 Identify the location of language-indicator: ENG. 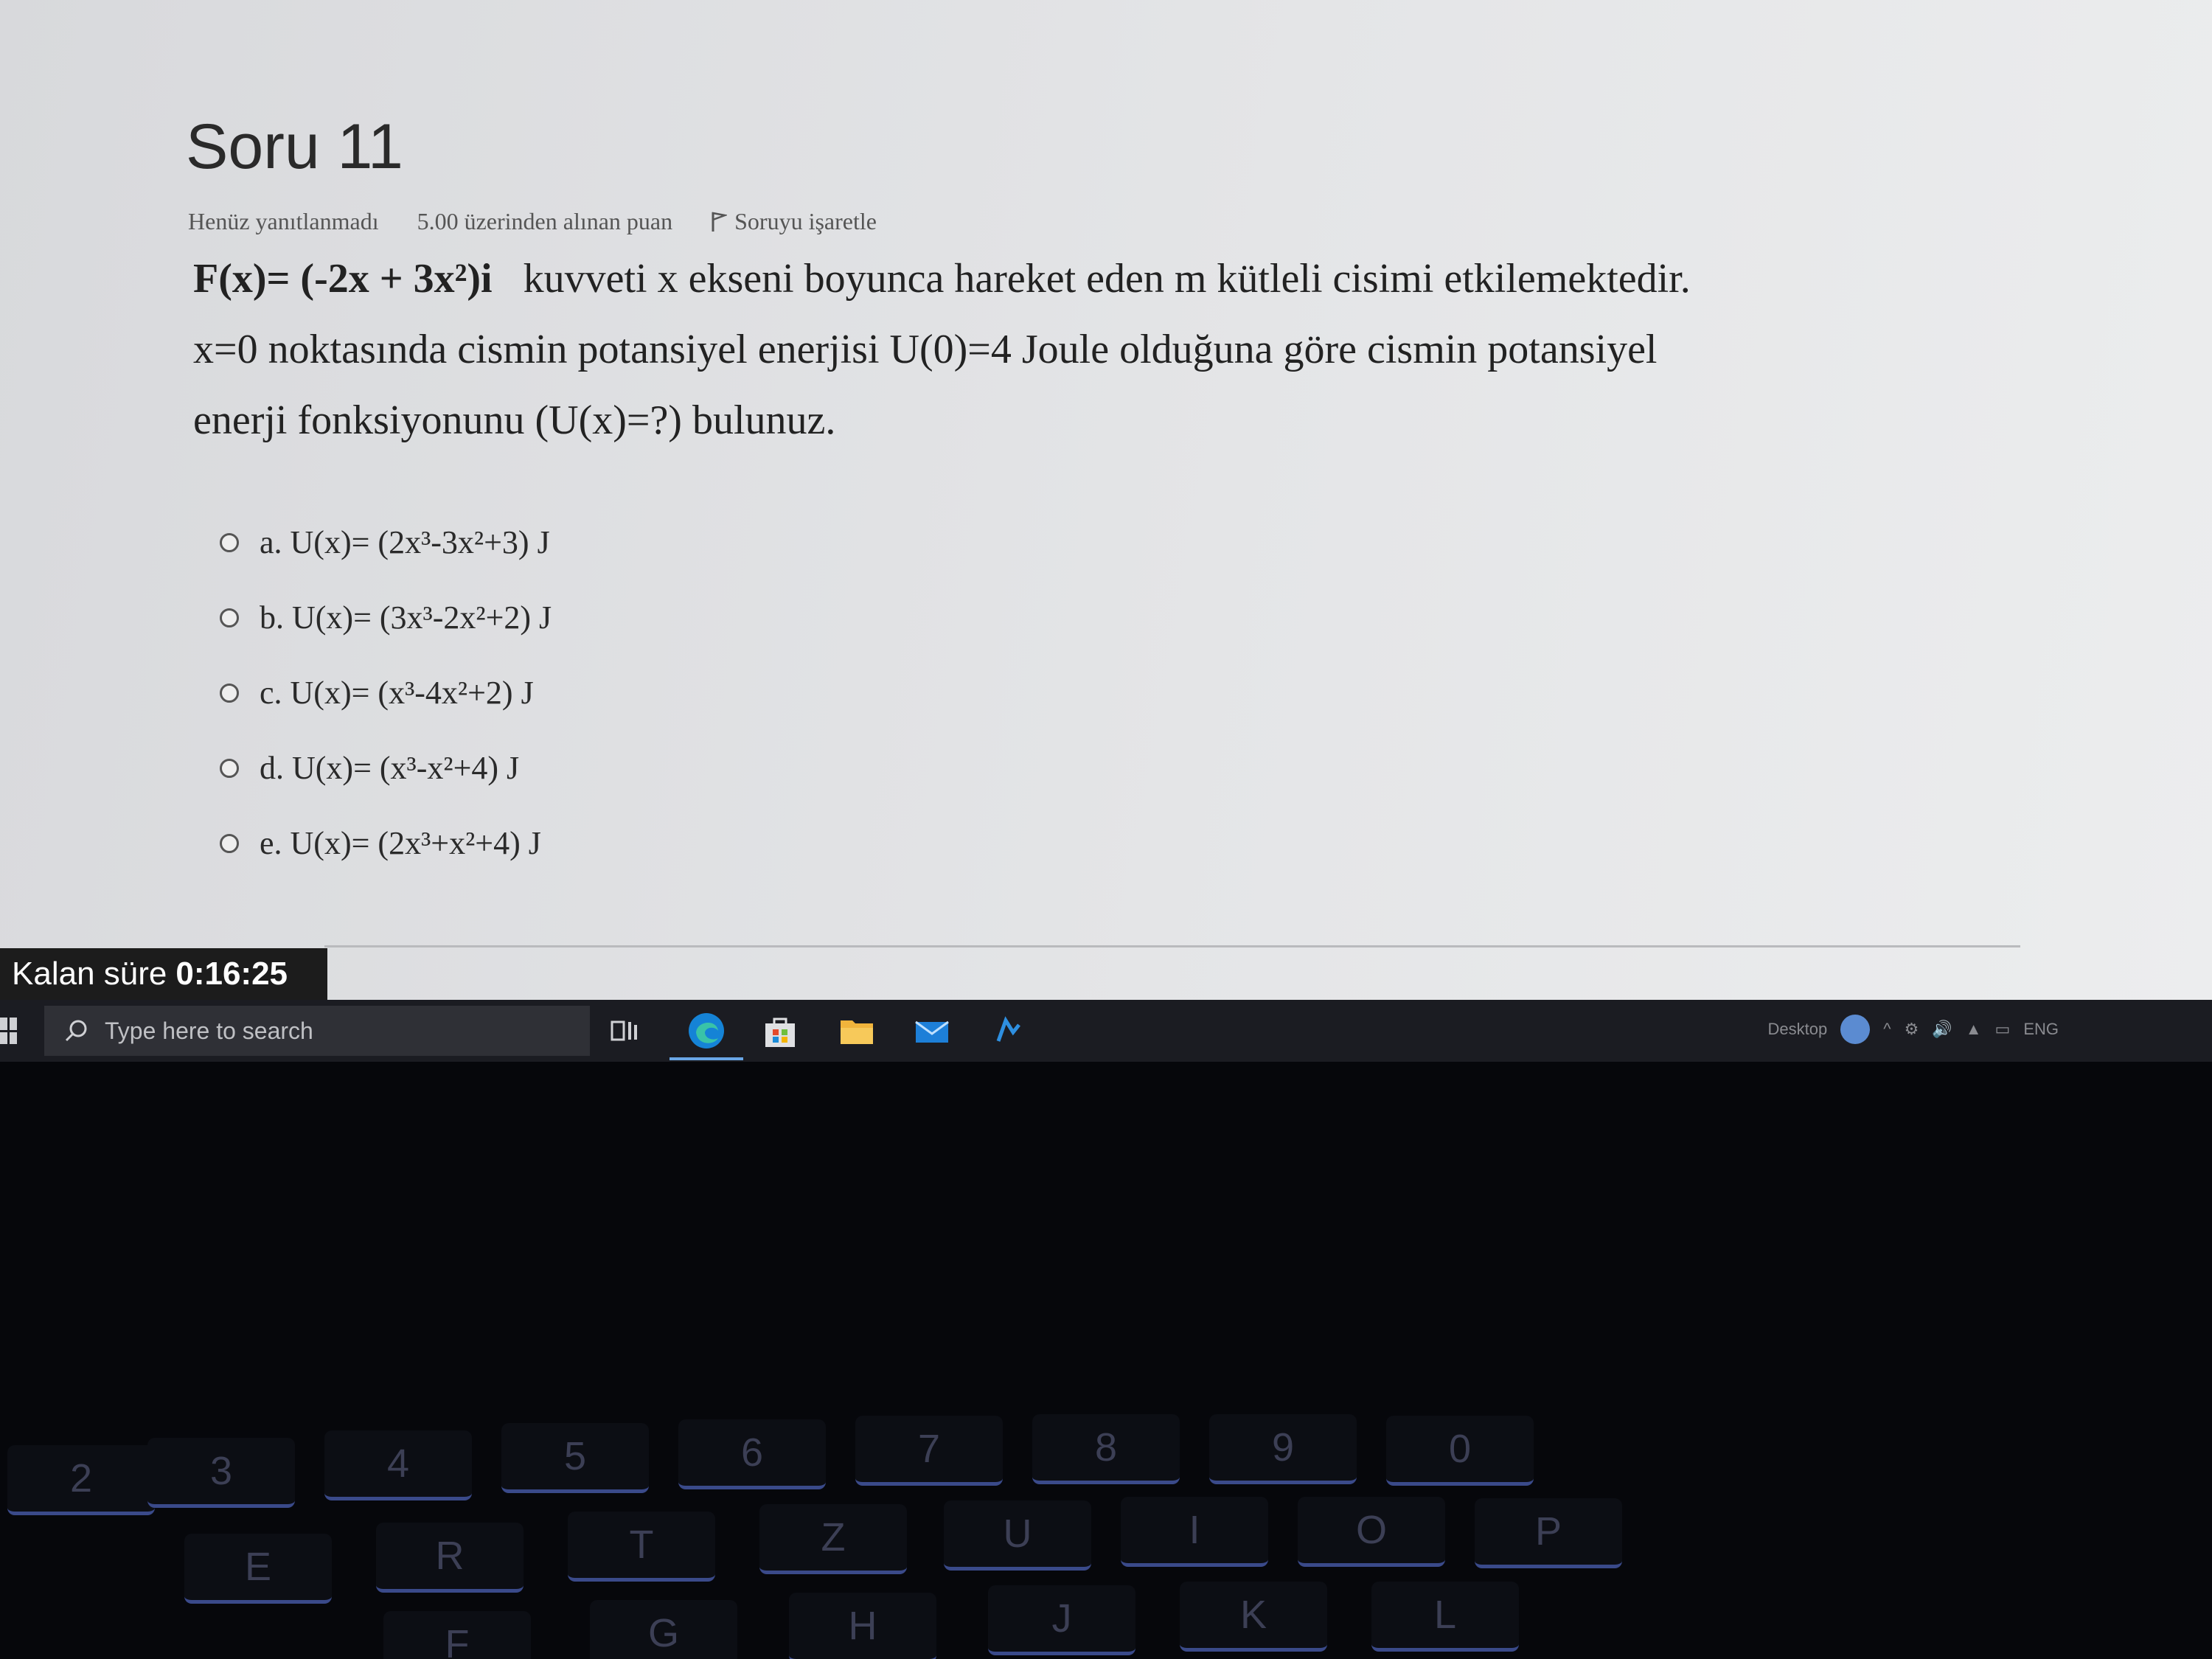
(2041, 1029).